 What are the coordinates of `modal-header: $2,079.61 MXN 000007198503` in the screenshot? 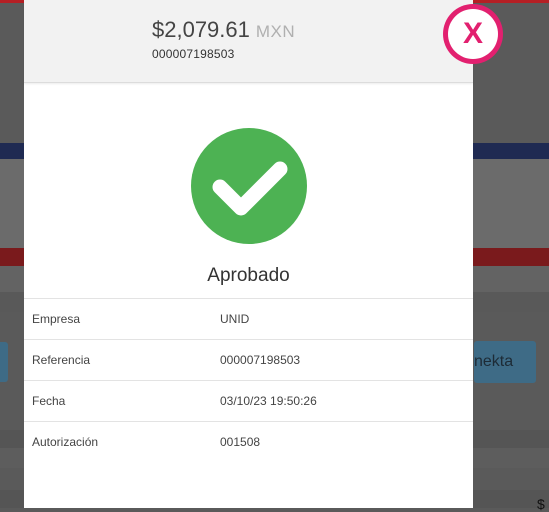 It's located at (248, 41).